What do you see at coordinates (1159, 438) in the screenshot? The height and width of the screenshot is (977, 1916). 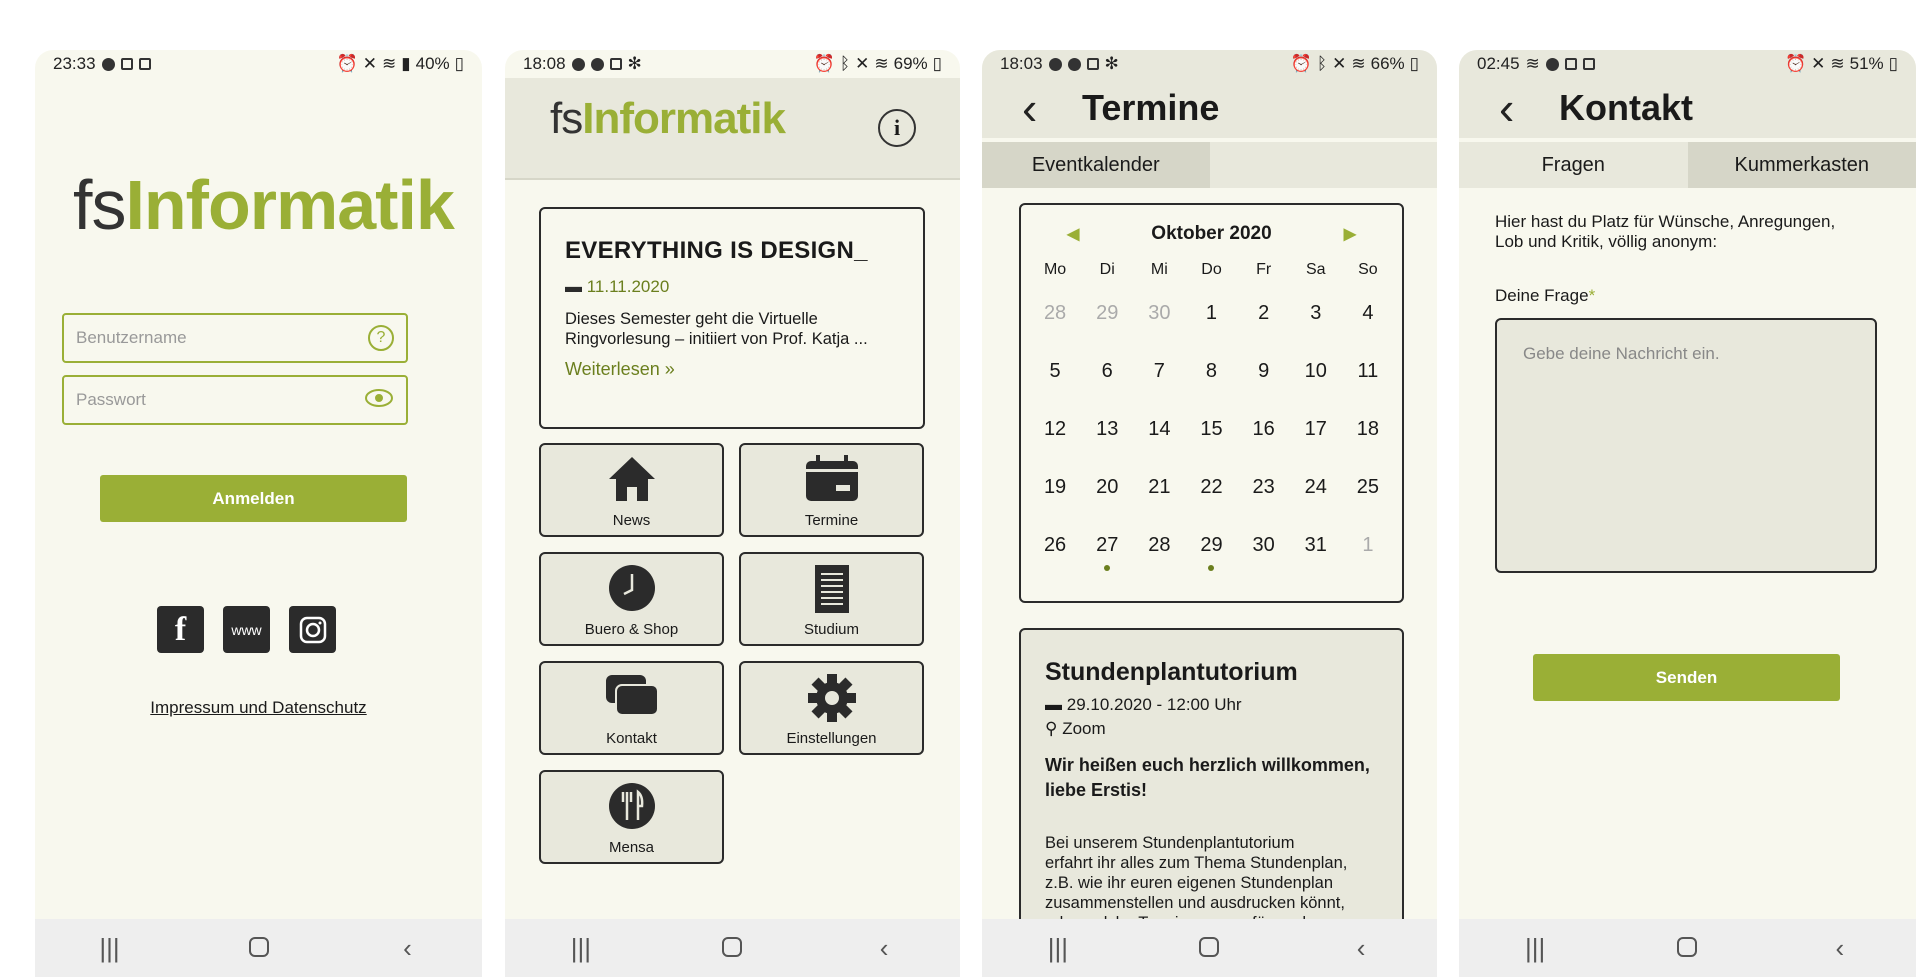 I see `calendar-day: 14` at bounding box center [1159, 438].